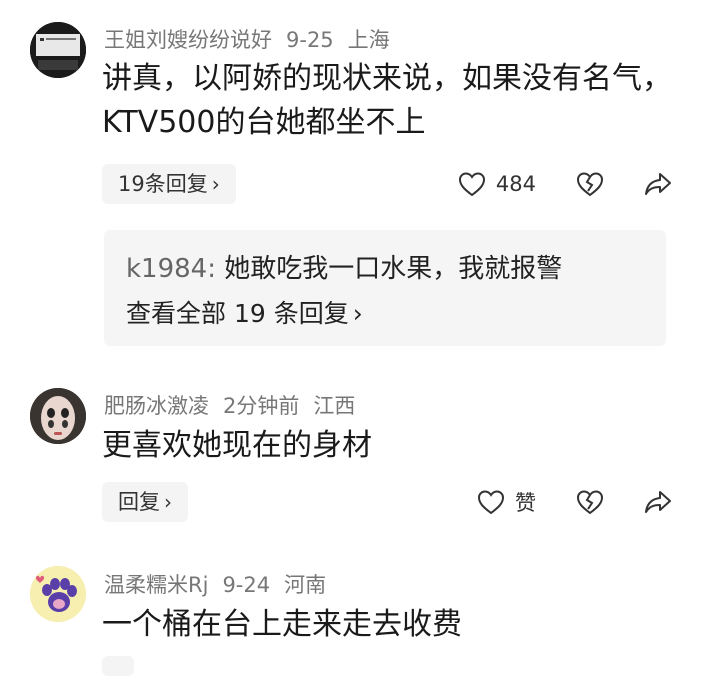  Describe the element at coordinates (368, 40) in the screenshot. I see `comment-location: 上海` at that location.